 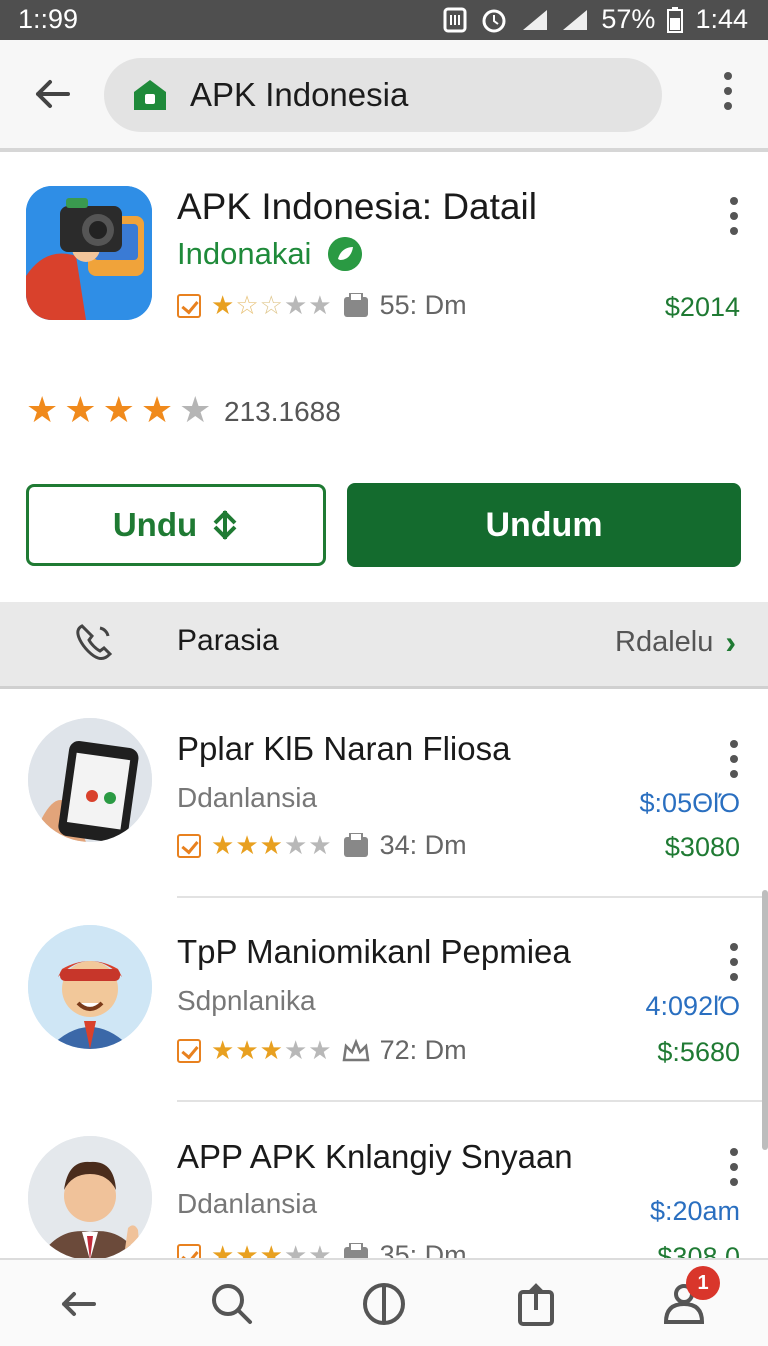 I want to click on status-time-right: 1:44, so click(x=721, y=19).